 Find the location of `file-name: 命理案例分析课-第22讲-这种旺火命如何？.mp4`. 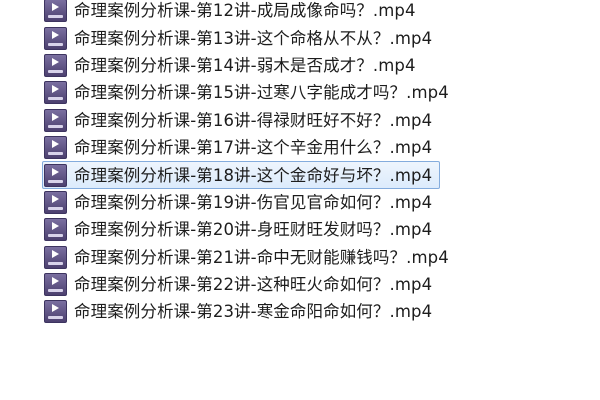

file-name: 命理案例分析课-第22讲-这种旺火命如何？.mp4 is located at coordinates (253, 285).